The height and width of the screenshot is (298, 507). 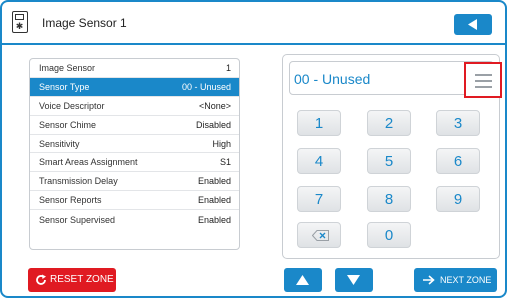 I want to click on next-zone-button: NEXT ZONE, so click(x=455, y=280).